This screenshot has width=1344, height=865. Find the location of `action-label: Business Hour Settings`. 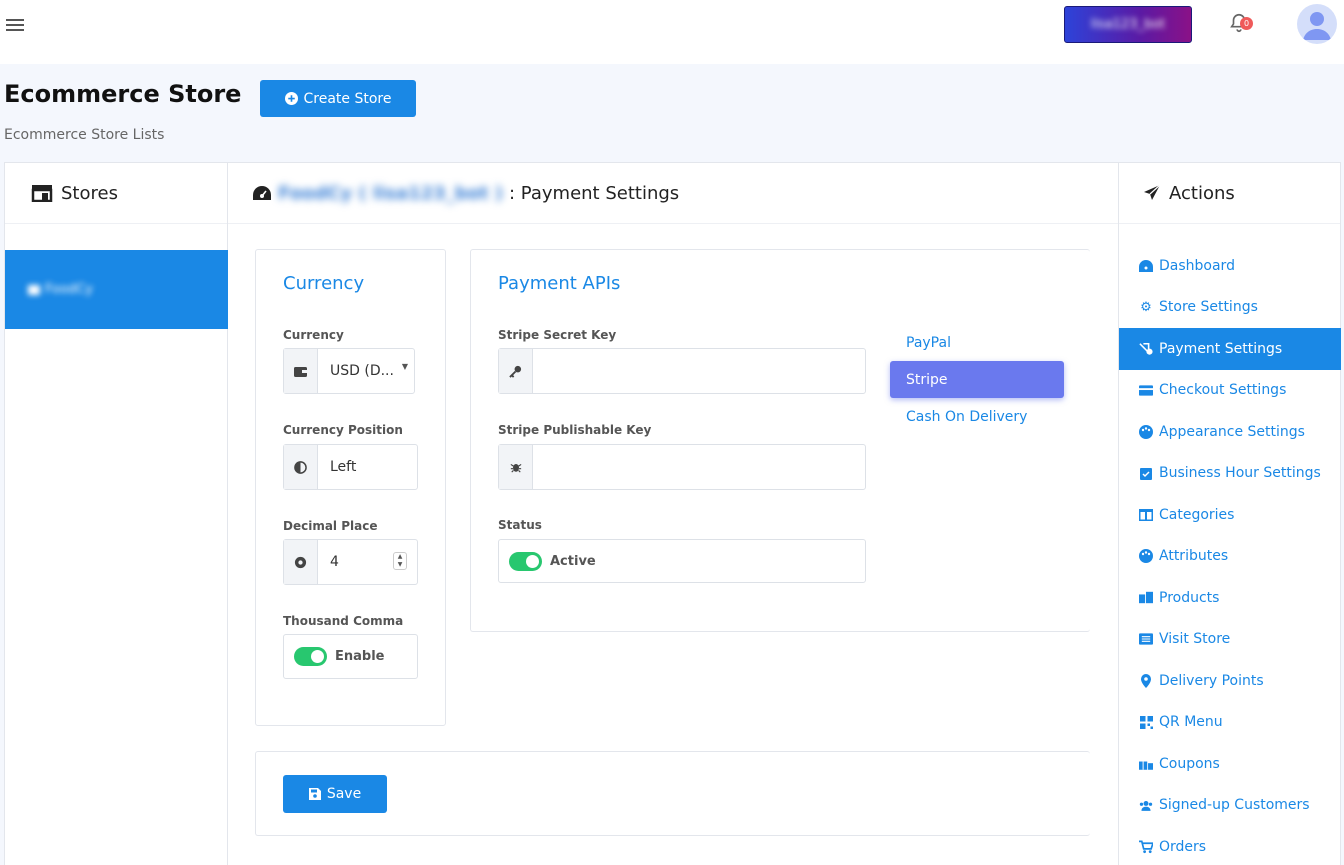

action-label: Business Hour Settings is located at coordinates (1240, 473).